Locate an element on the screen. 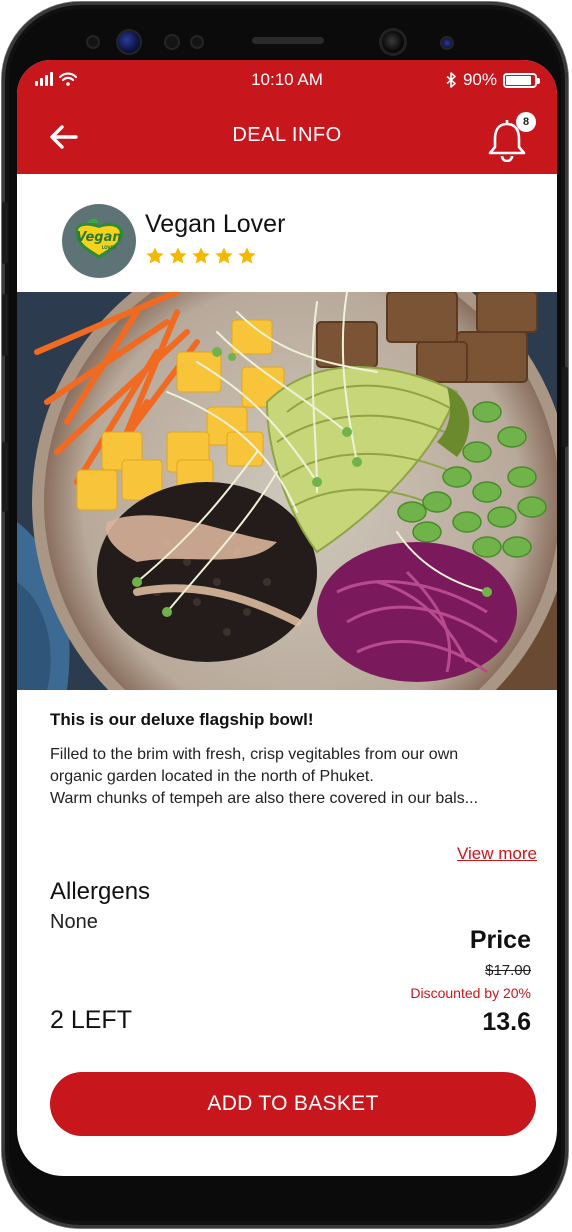 The width and height of the screenshot is (572, 1232). vendor-logo: Vegan LOVER is located at coordinates (99, 241).